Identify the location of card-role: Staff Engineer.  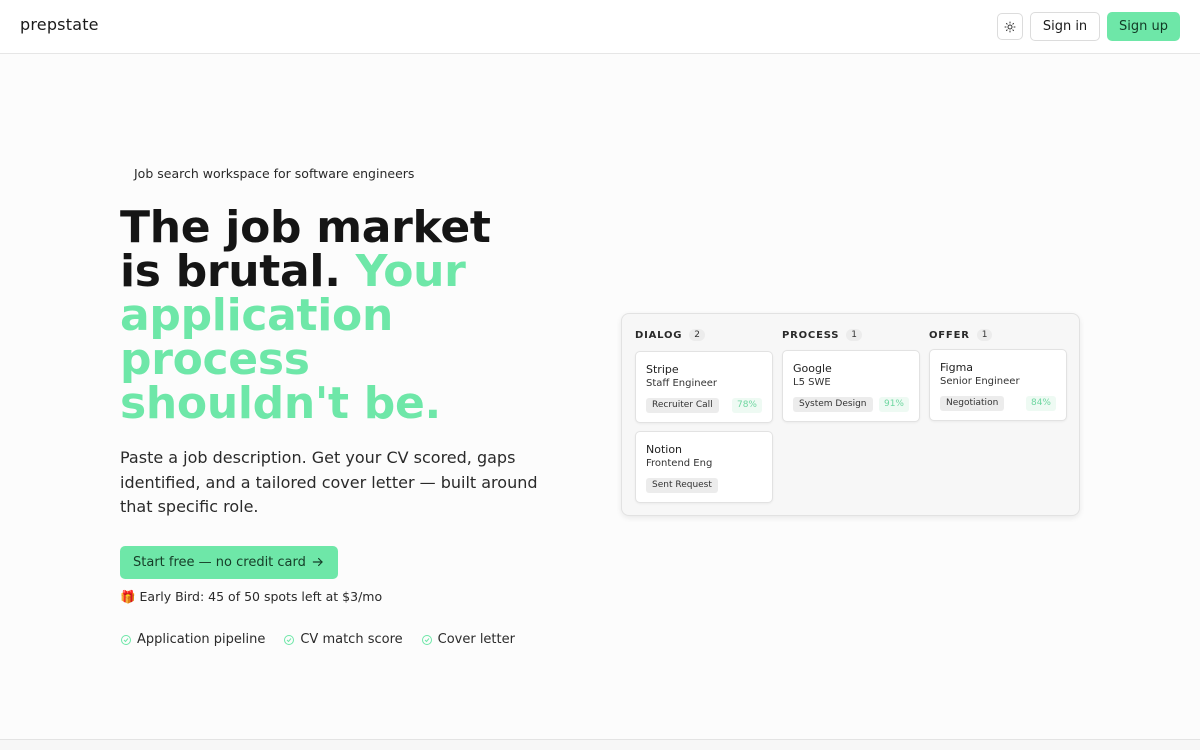
(682, 383).